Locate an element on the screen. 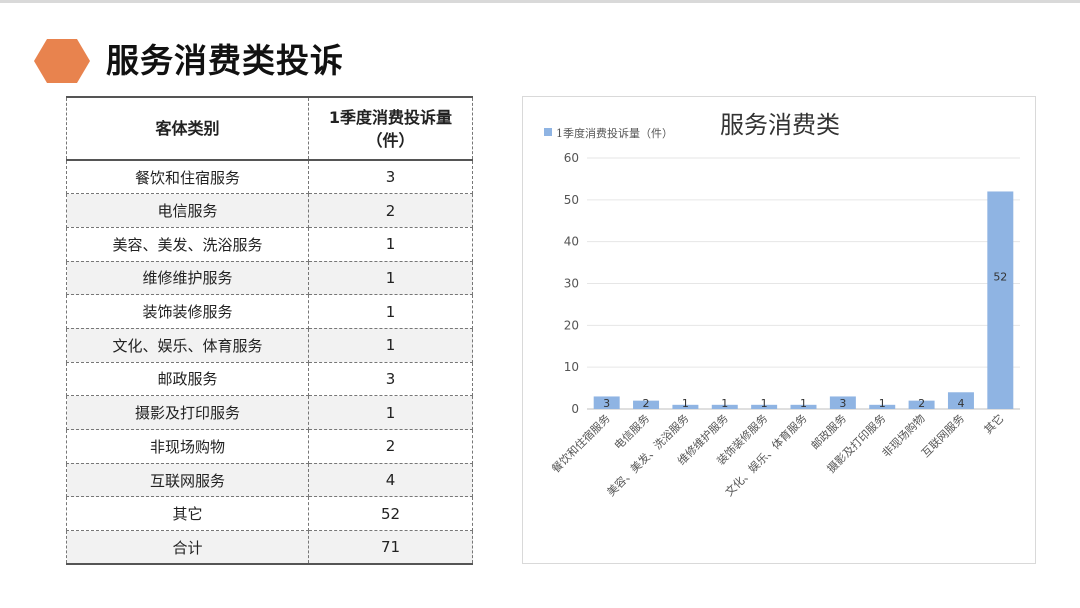  table-row: 美容、美发、洗浴服务 1 is located at coordinates (269, 244).